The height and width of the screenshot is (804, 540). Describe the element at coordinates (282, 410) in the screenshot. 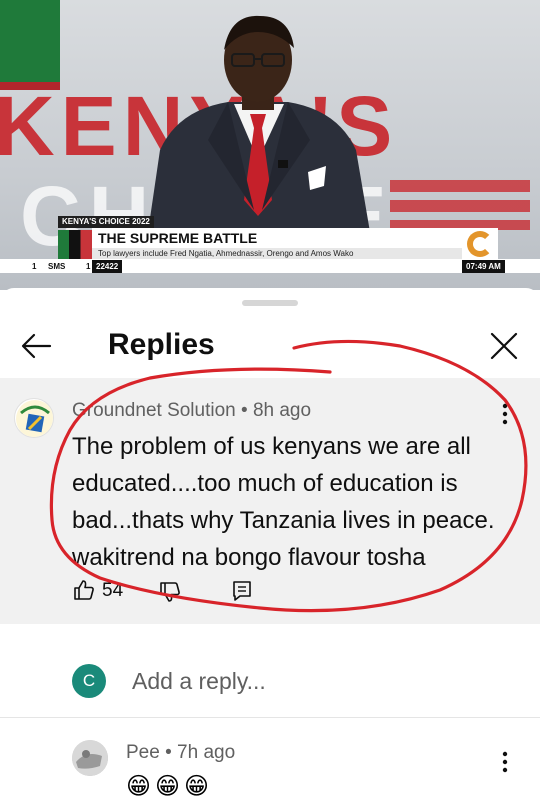

I see `comment-time: 8h ago` at that location.